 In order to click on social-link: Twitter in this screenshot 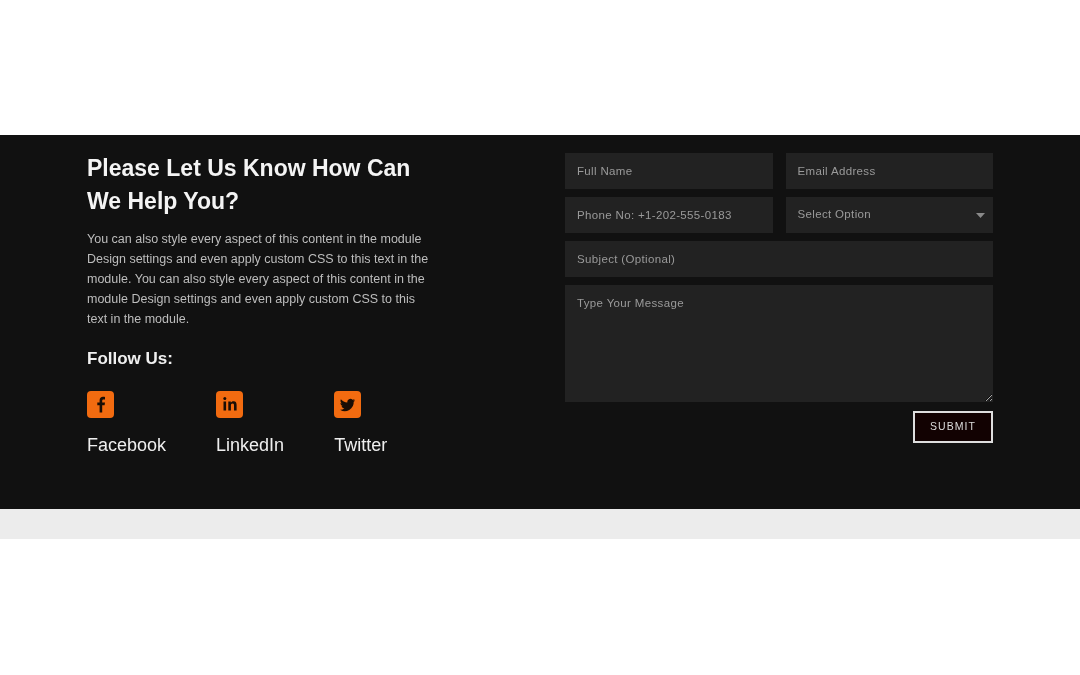, I will do `click(361, 424)`.